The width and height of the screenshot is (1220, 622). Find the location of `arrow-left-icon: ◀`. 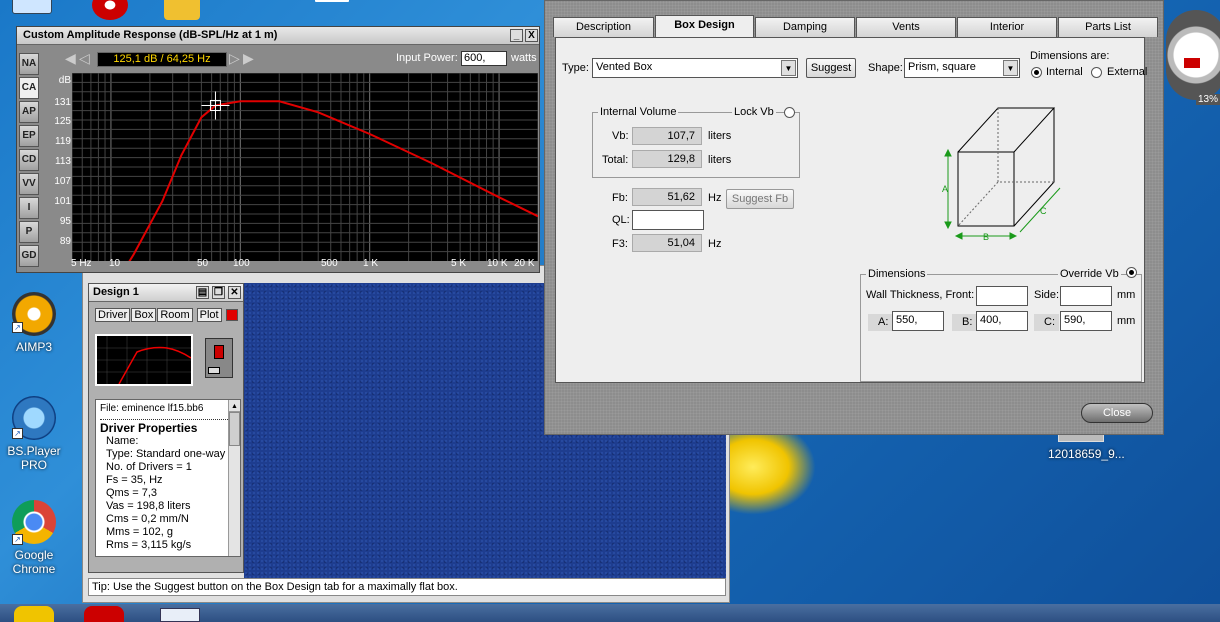

arrow-left-icon: ◀ is located at coordinates (70, 58).